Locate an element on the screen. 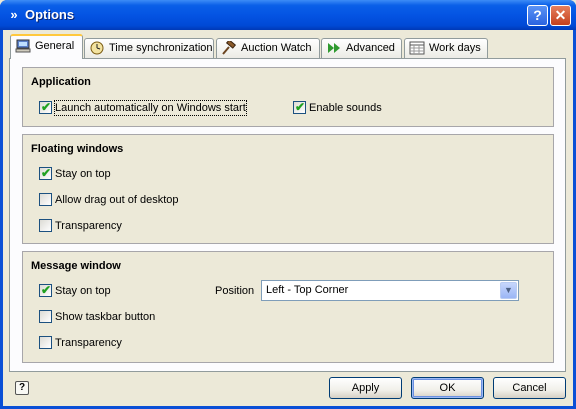 The height and width of the screenshot is (409, 576). enable-sounds-label: Enable sounds is located at coordinates (345, 108).